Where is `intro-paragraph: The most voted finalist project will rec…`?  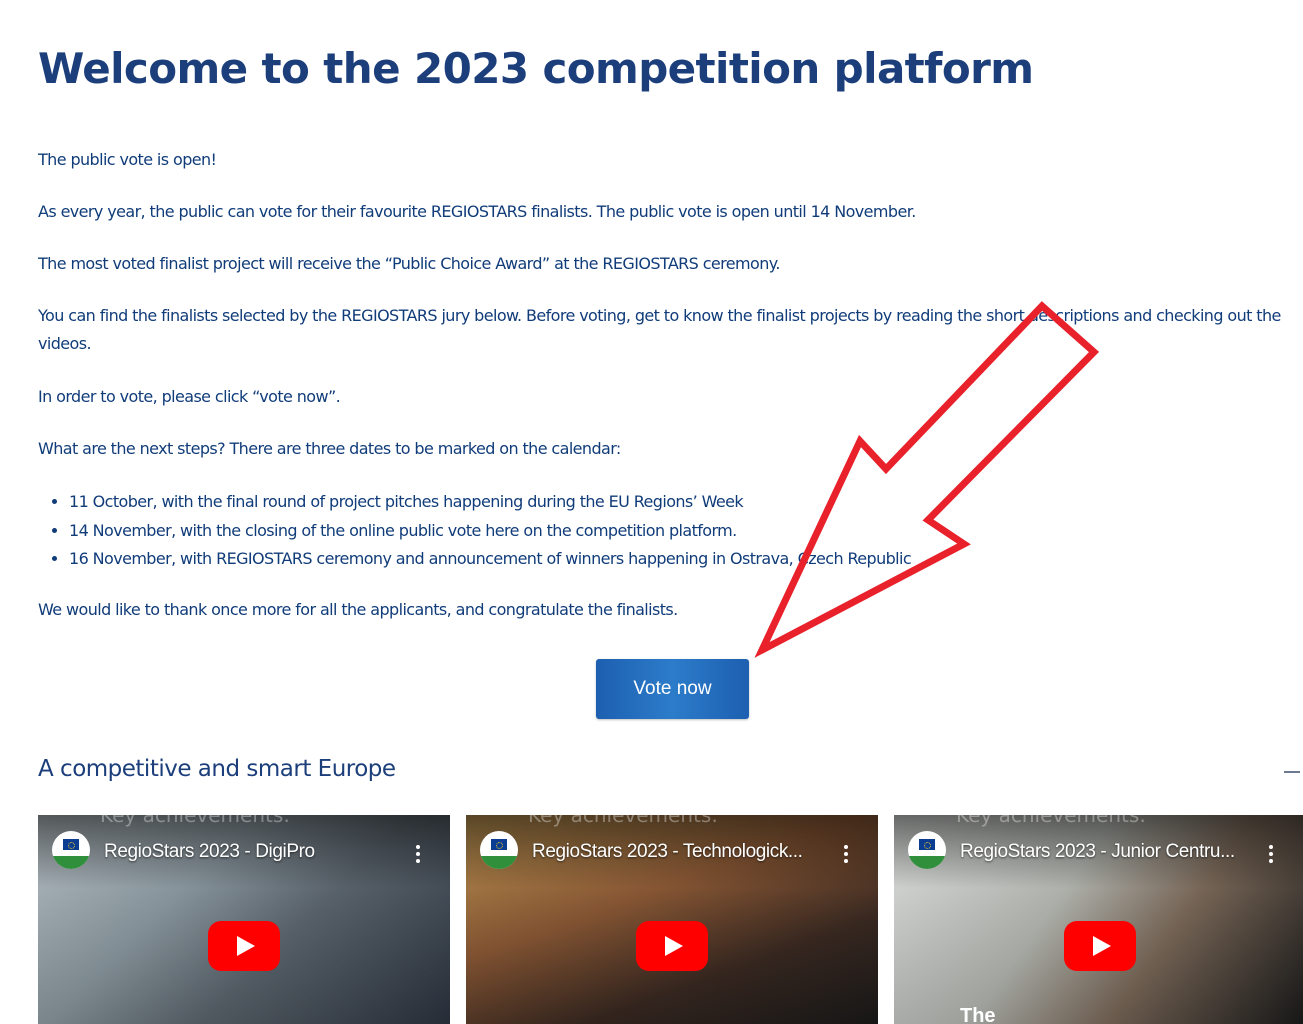
intro-paragraph: The most voted finalist project will rec… is located at coordinates (409, 263).